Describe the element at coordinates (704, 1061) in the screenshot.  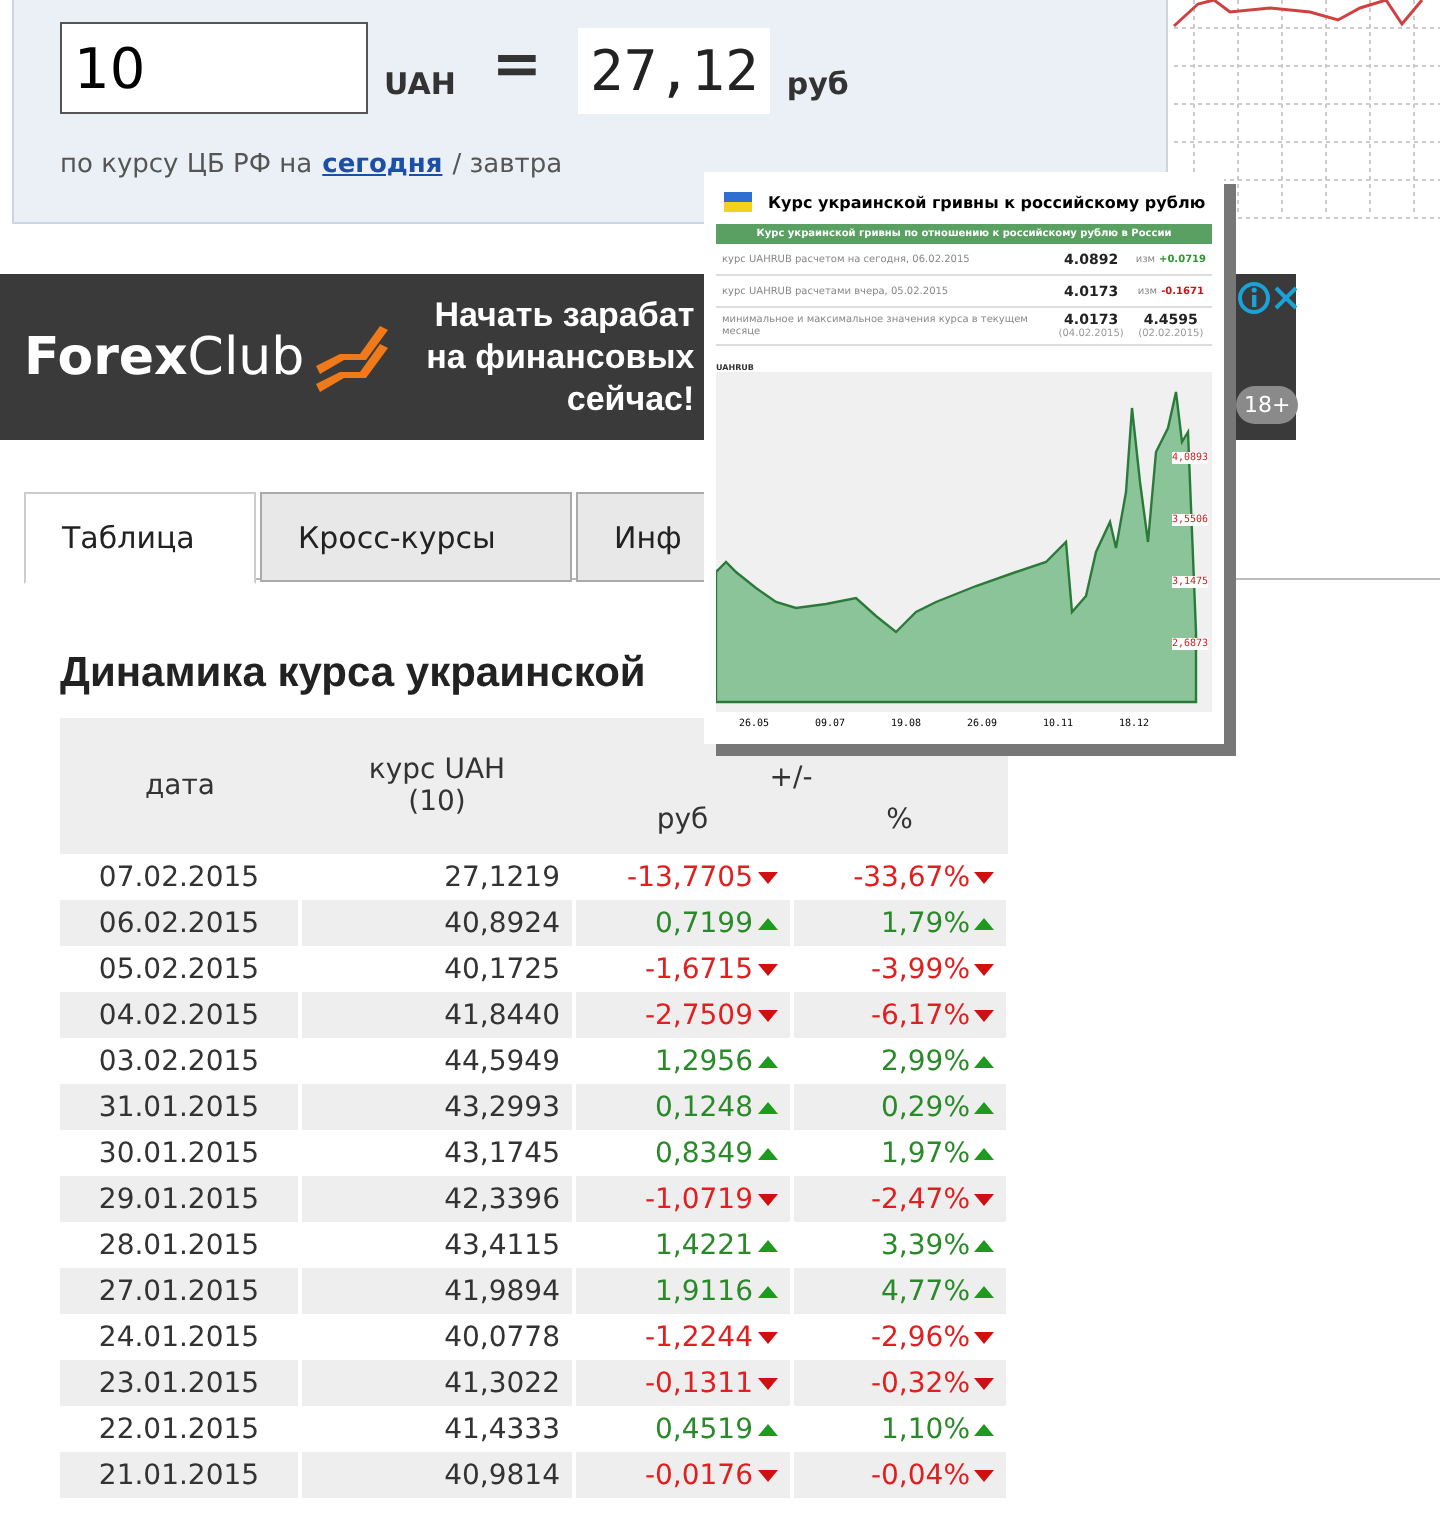
I see `change-value: 1,2956` at that location.